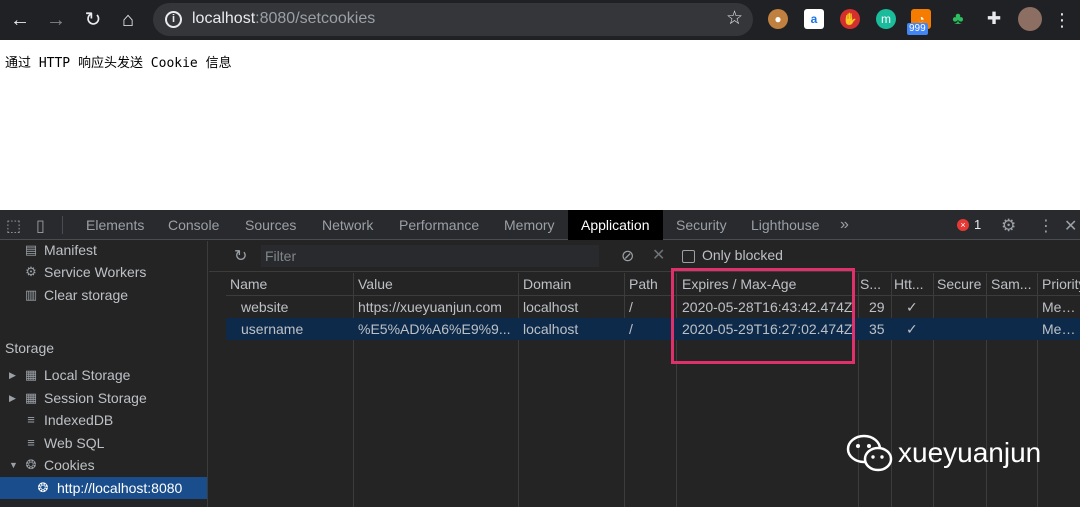  What do you see at coordinates (814, 19) in the screenshot?
I see `a-extension-icon: a` at bounding box center [814, 19].